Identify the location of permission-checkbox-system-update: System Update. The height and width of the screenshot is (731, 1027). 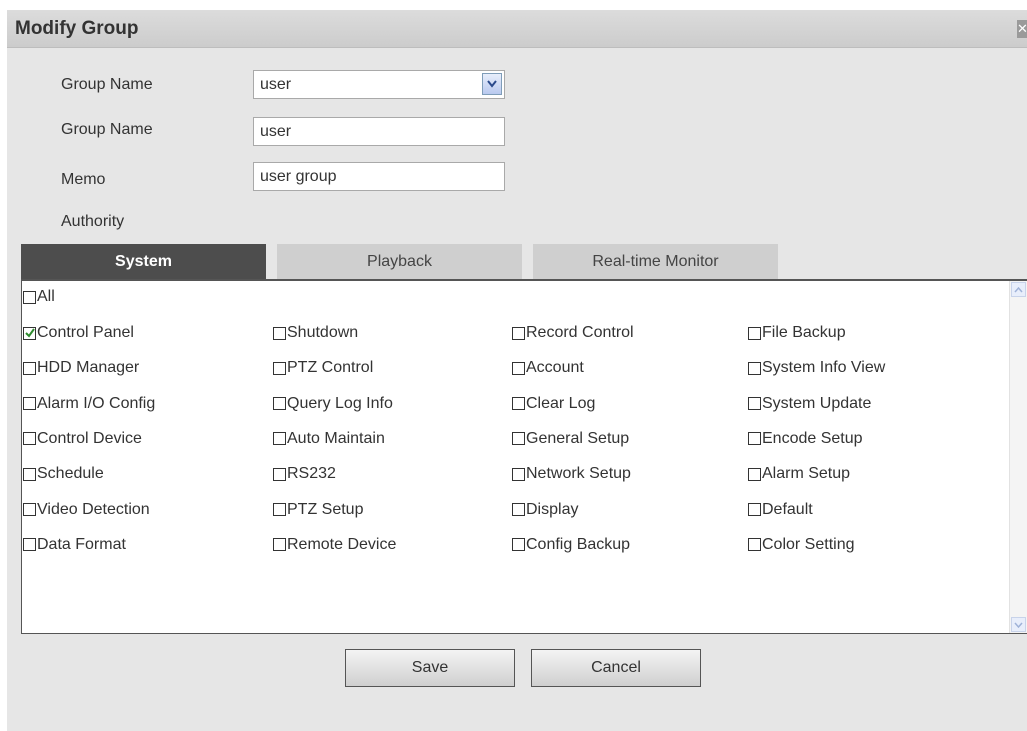
(809, 404).